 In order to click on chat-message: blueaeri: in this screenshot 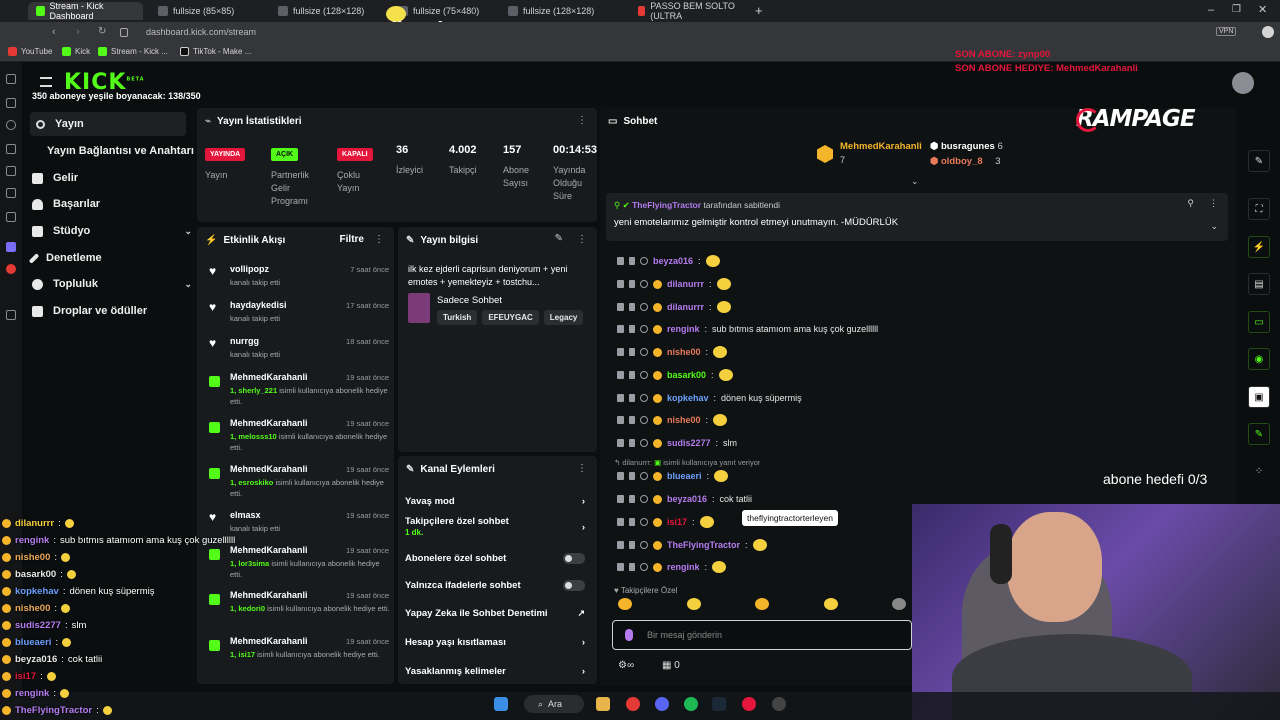, I will do `click(673, 476)`.